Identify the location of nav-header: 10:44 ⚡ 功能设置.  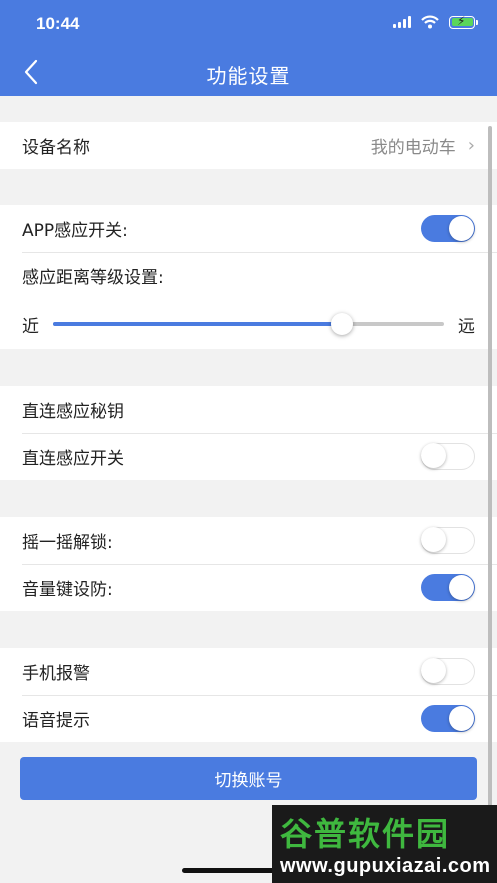
(248, 48).